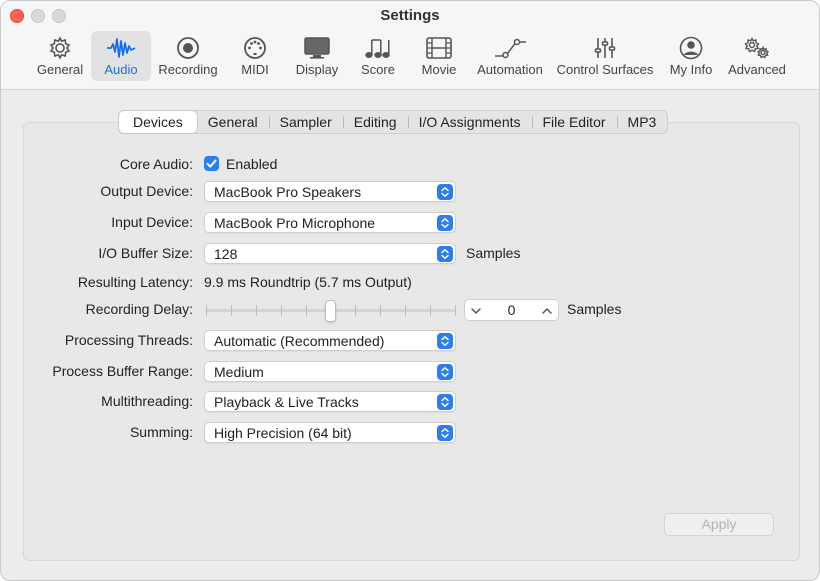 The height and width of the screenshot is (581, 820). What do you see at coordinates (139, 309) in the screenshot?
I see `recording-delay-label: Recording Delay:` at bounding box center [139, 309].